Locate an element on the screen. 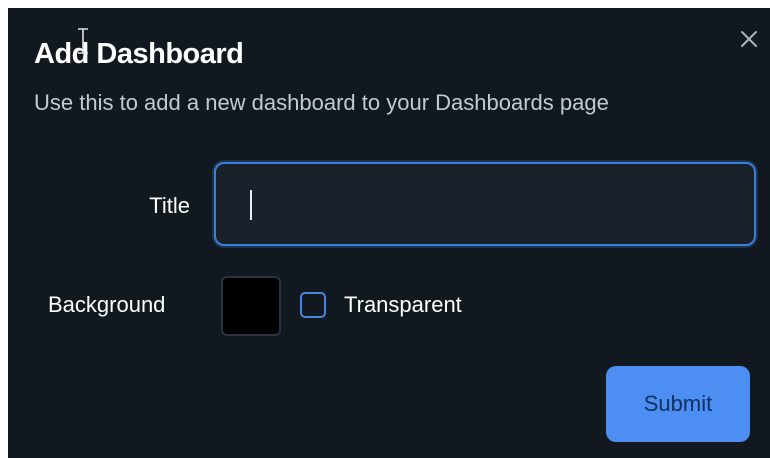 This screenshot has height=458, width=770. title-input-wrapper is located at coordinates (485, 204).